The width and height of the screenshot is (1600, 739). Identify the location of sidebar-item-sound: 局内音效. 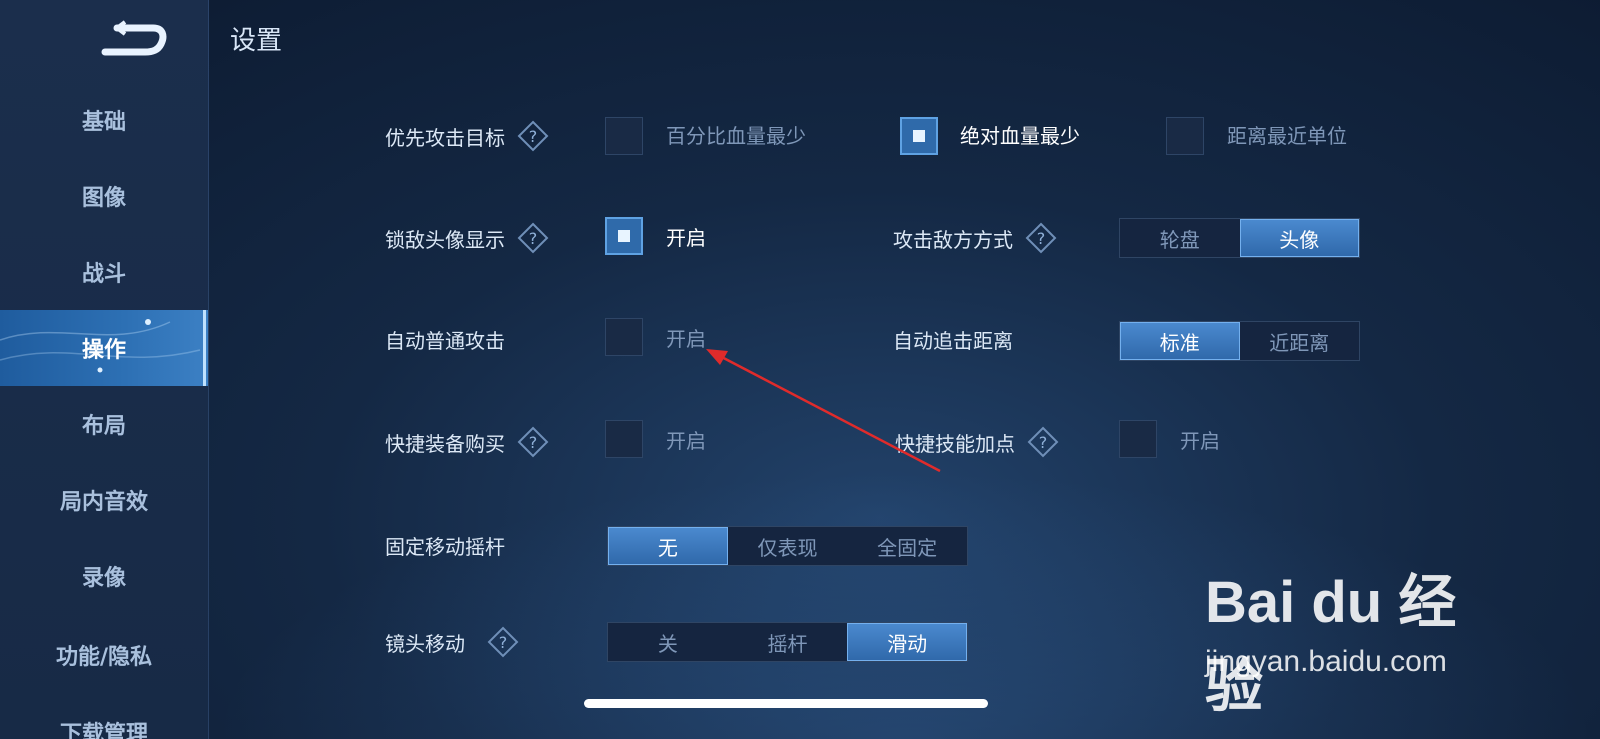
(104, 500).